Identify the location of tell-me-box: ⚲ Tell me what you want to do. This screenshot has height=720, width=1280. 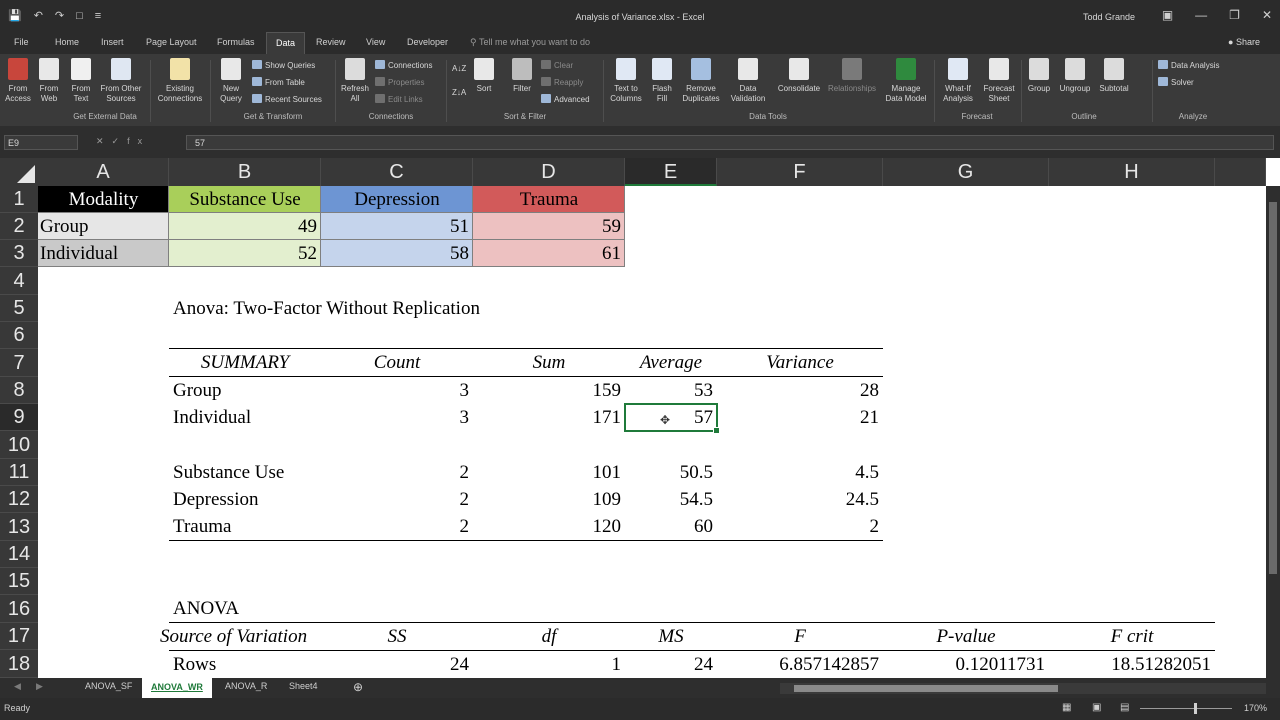
(530, 42).